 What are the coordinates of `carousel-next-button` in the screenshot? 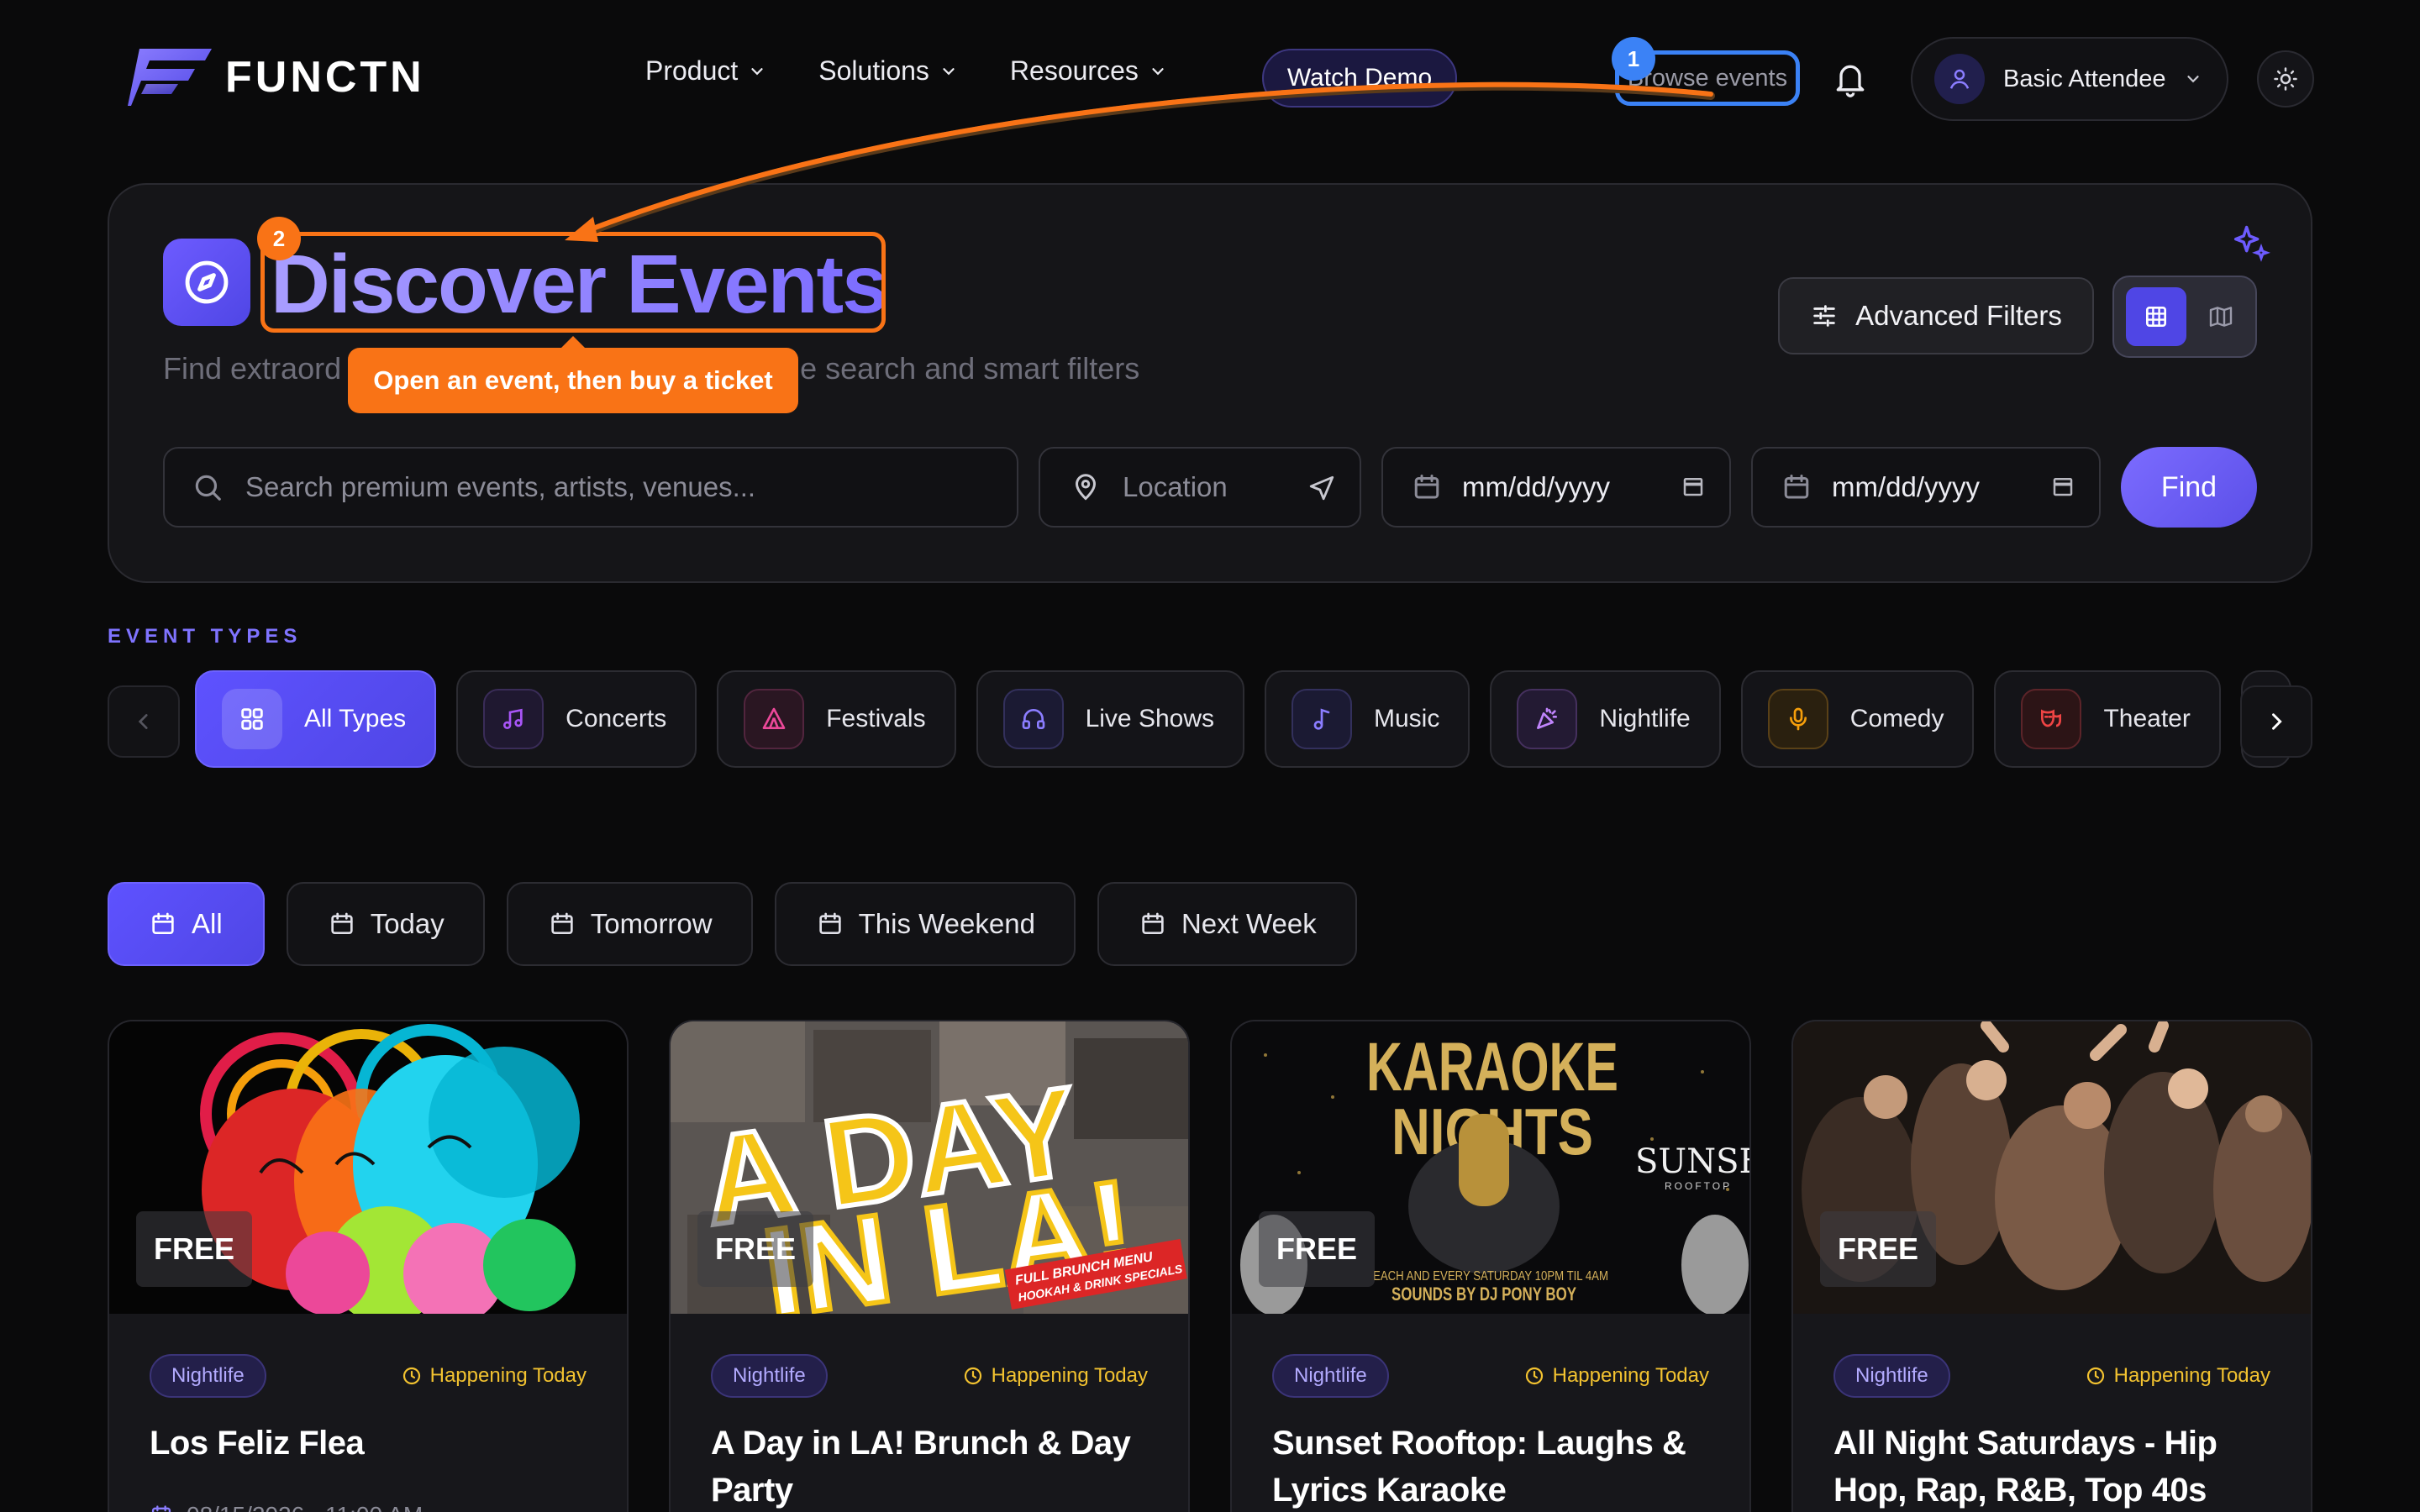 It's located at (2276, 721).